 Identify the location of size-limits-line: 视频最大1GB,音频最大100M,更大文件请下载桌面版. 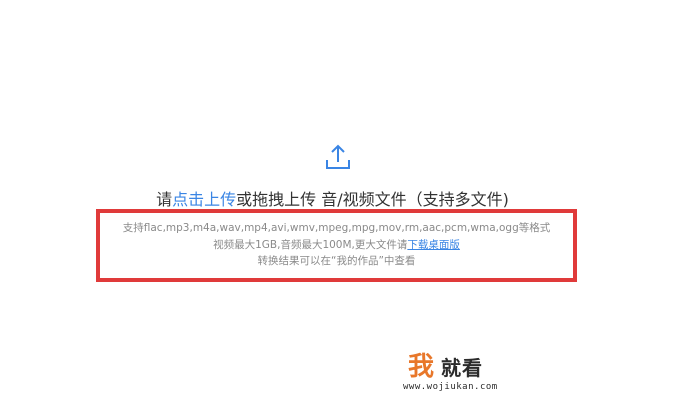
(336, 244).